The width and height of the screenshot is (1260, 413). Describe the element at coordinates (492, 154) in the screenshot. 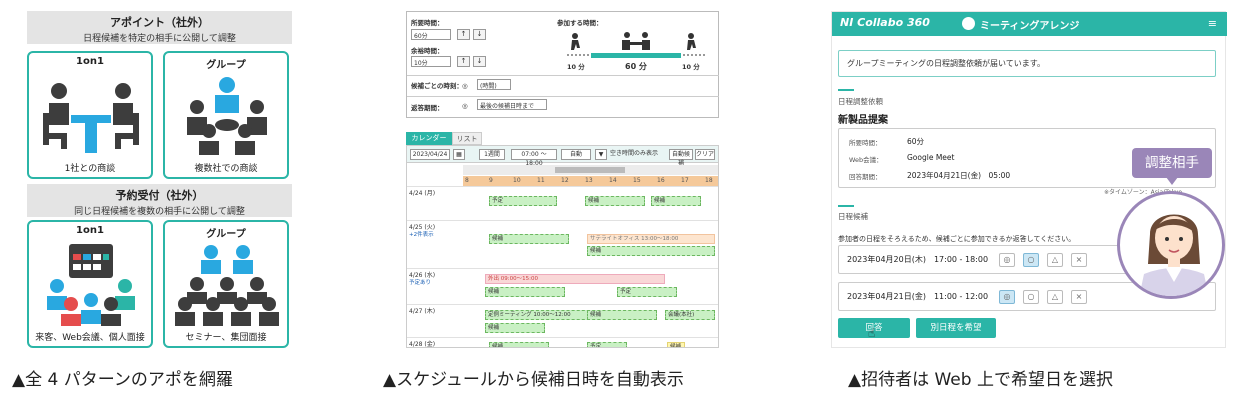

I see `range-select: 1週間` at that location.